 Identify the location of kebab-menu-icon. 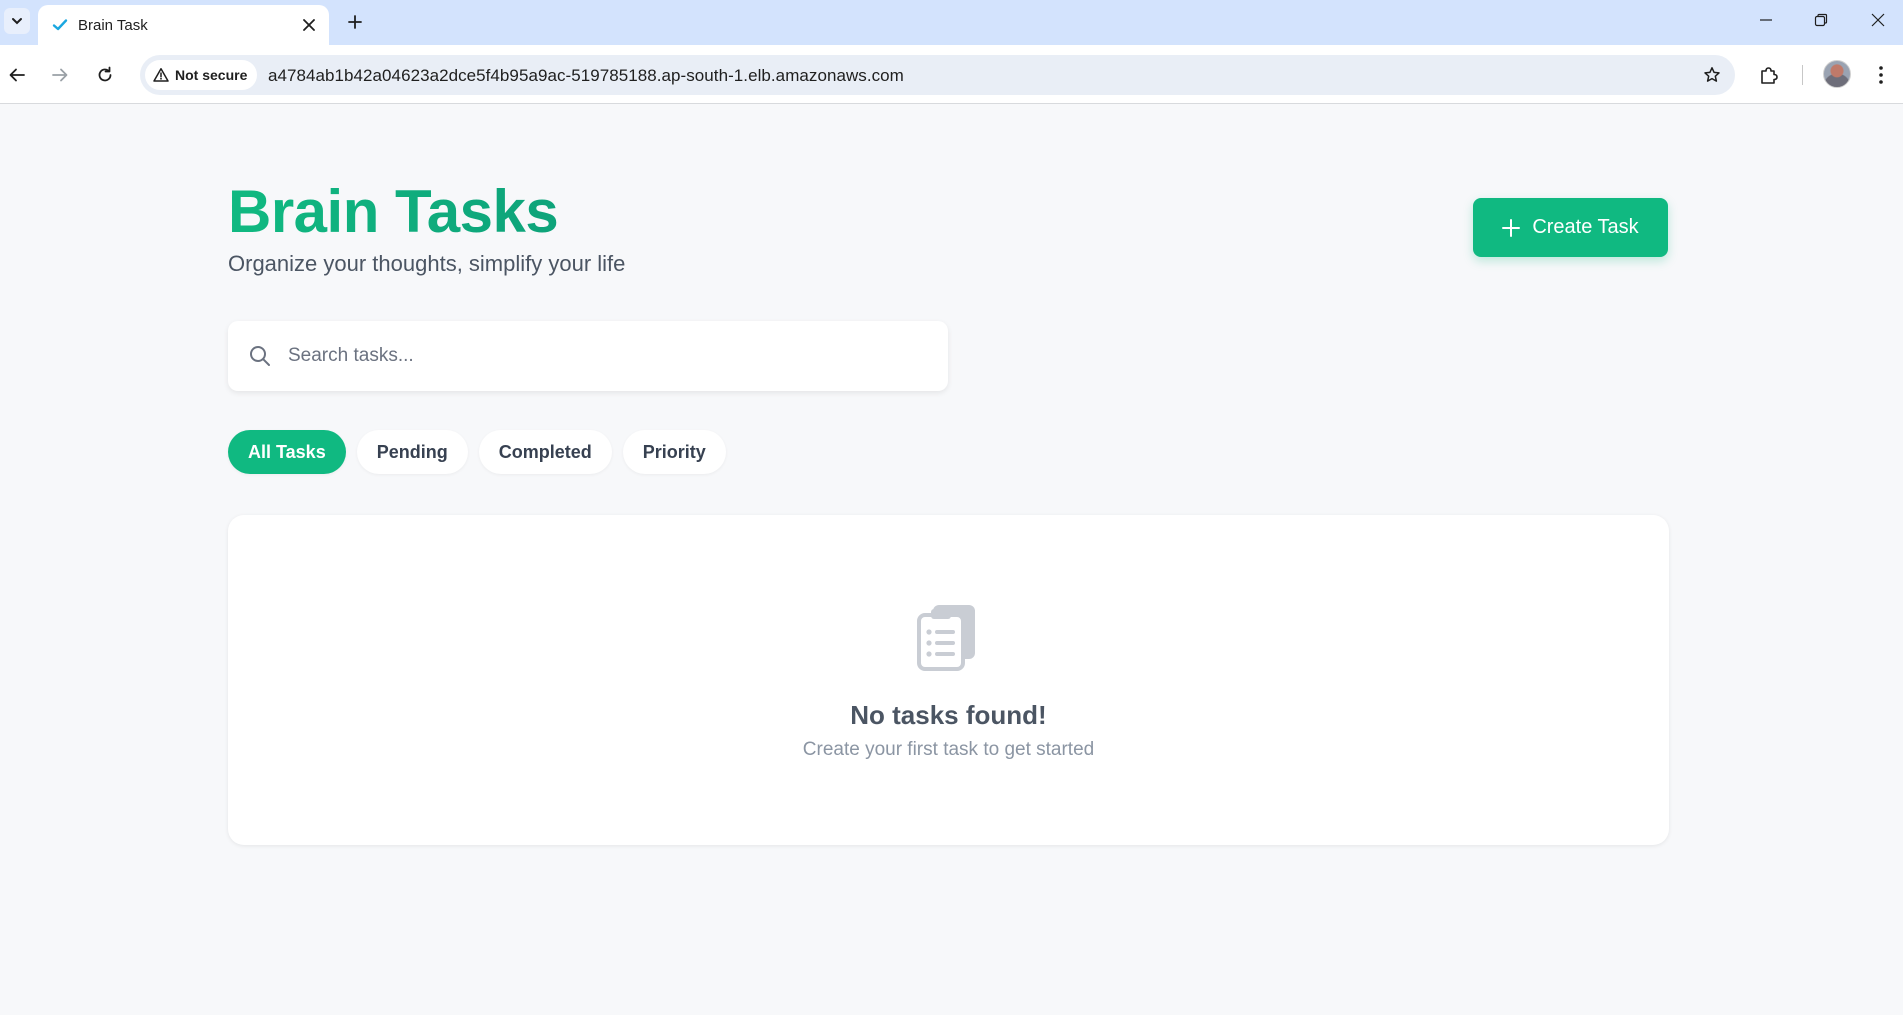
(1881, 75).